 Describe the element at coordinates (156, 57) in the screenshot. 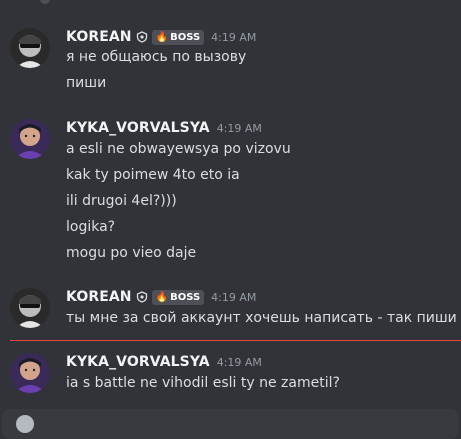

I see `message-text: я не общаюсь по вызову` at that location.